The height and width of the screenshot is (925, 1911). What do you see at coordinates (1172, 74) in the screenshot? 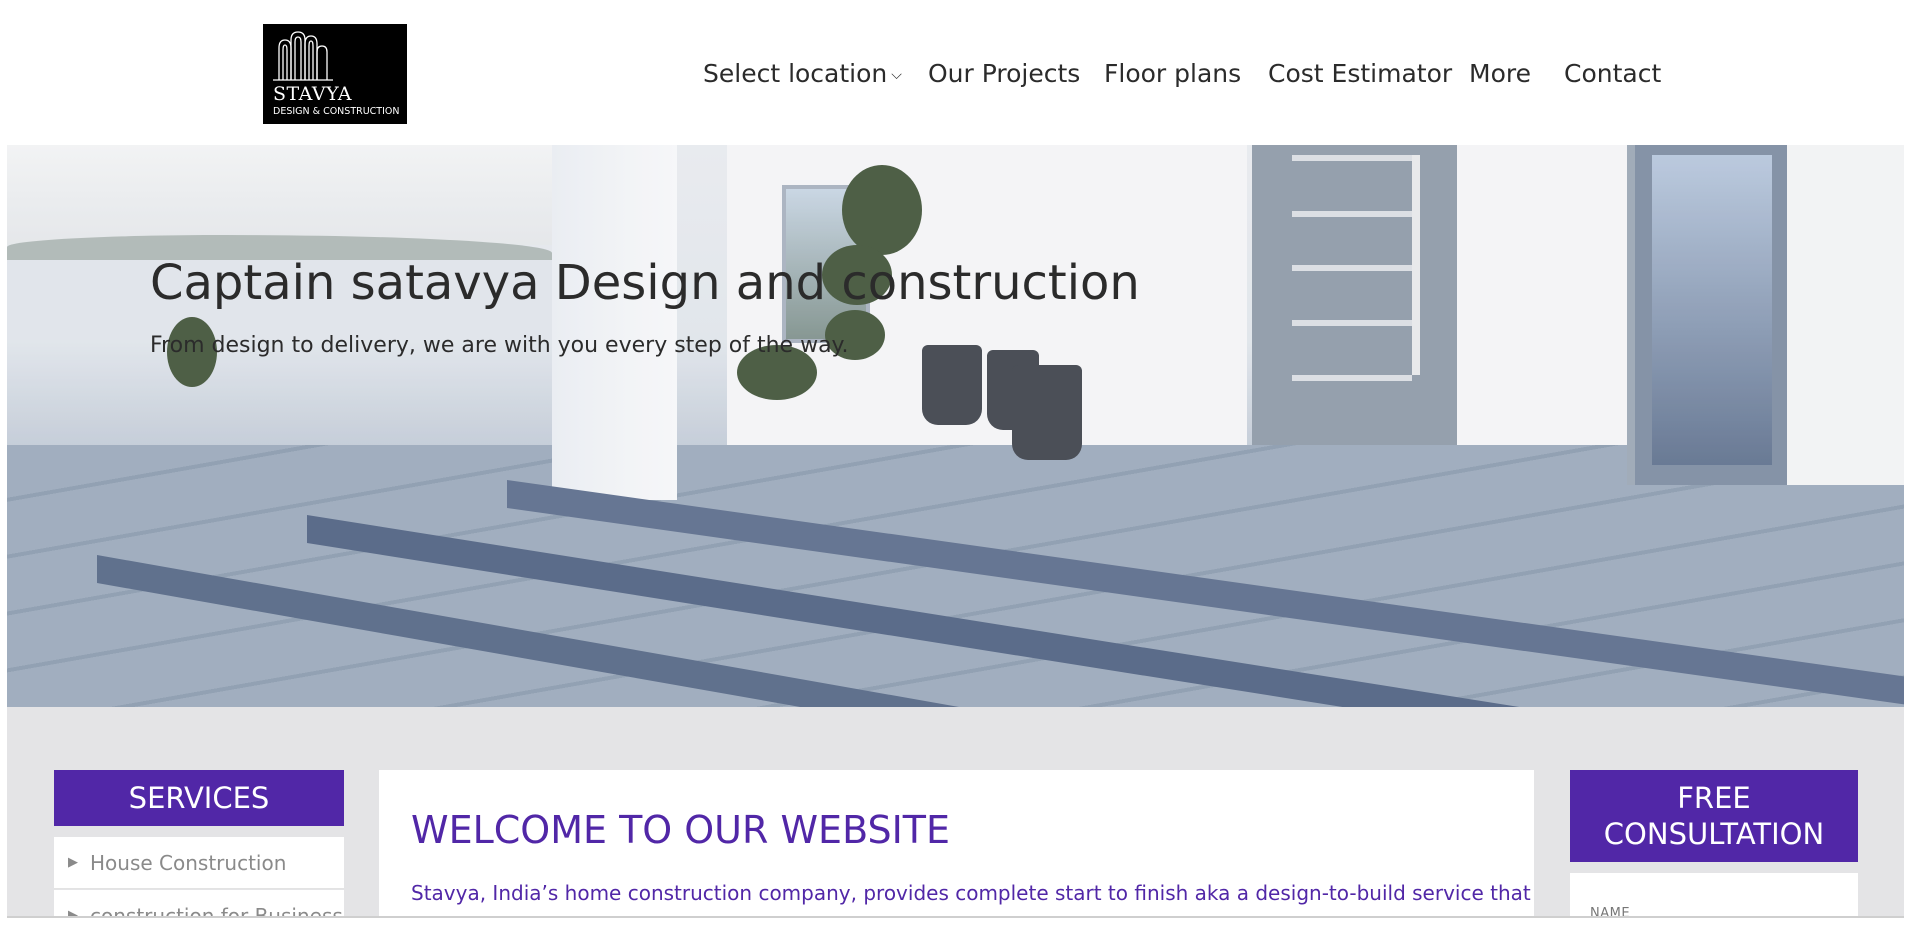
I see `nav-floor-plans: Floor plans` at bounding box center [1172, 74].